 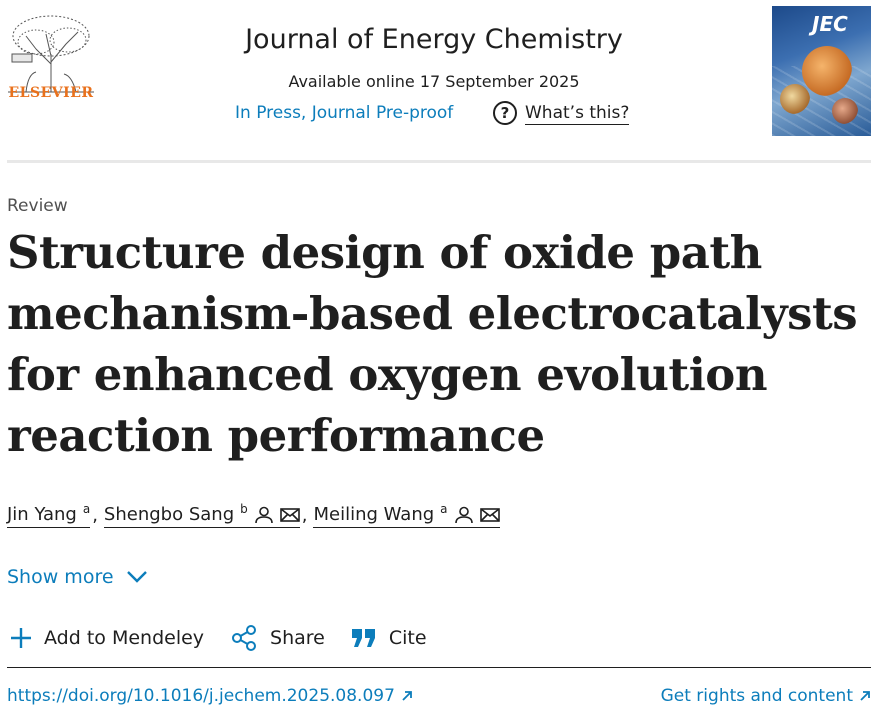 What do you see at coordinates (830, 24) in the screenshot?
I see `cover-logo: JEC` at bounding box center [830, 24].